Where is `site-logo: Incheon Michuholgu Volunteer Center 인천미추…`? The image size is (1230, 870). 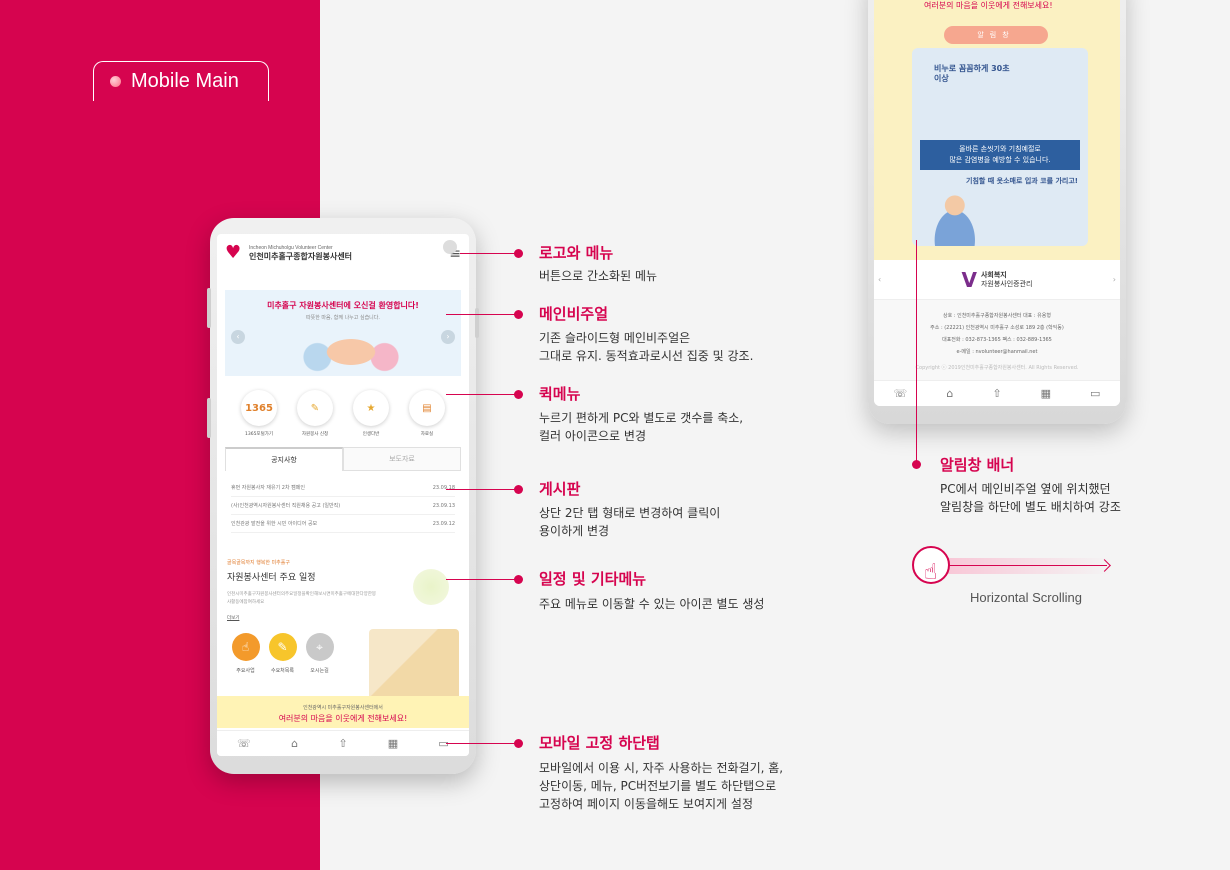 site-logo: Incheon Michuholgu Volunteer Center 인천미추… is located at coordinates (300, 253).